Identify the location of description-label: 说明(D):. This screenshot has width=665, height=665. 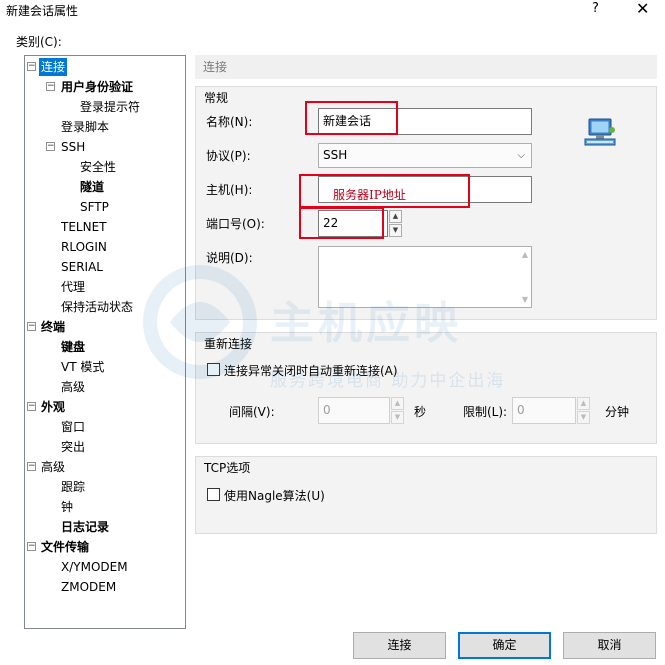
(229, 258).